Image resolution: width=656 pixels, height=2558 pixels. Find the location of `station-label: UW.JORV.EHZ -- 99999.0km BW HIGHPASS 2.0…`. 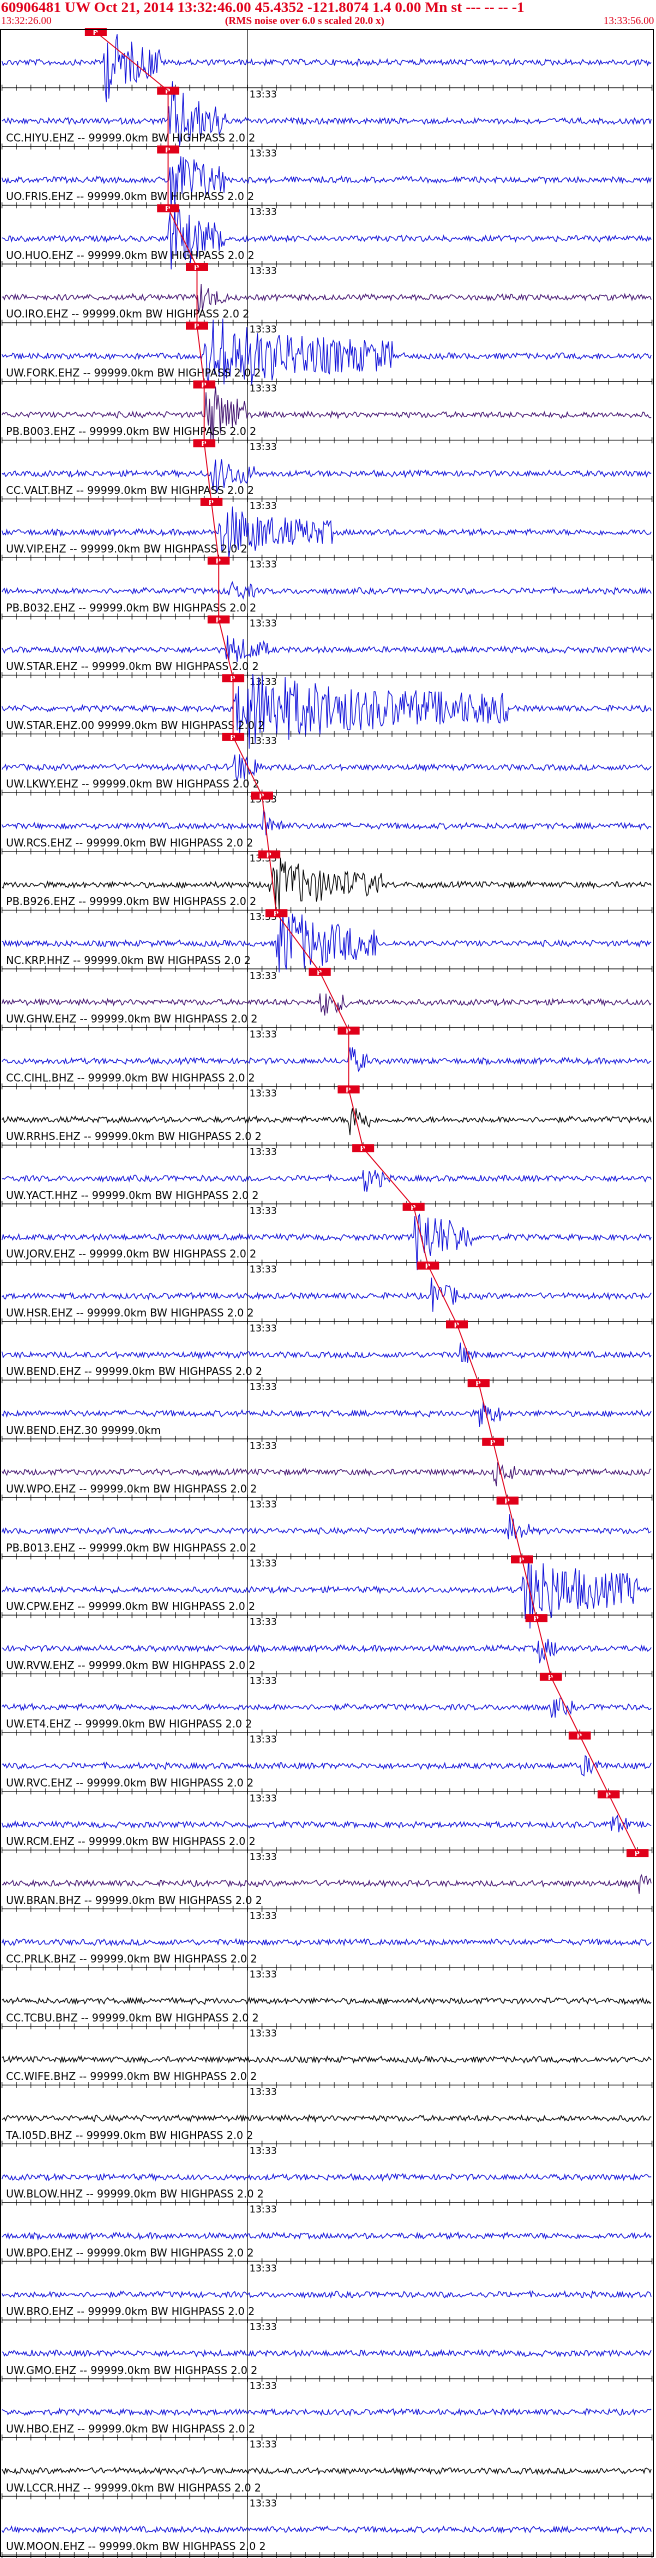

station-label: UW.JORV.EHZ -- 99999.0km BW HIGHPASS 2.0… is located at coordinates (131, 1255).